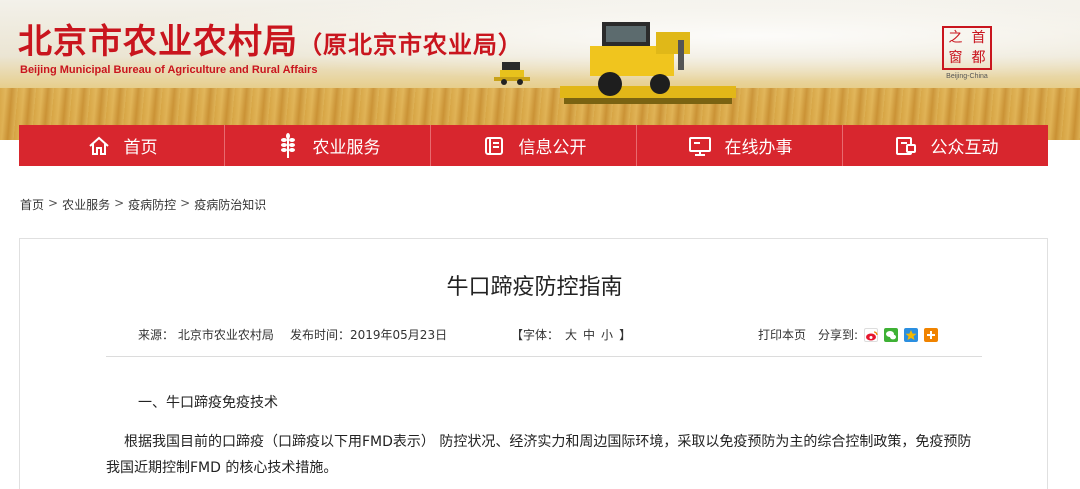  I want to click on nav-item-agri-services: 农业服务, so click(328, 145).